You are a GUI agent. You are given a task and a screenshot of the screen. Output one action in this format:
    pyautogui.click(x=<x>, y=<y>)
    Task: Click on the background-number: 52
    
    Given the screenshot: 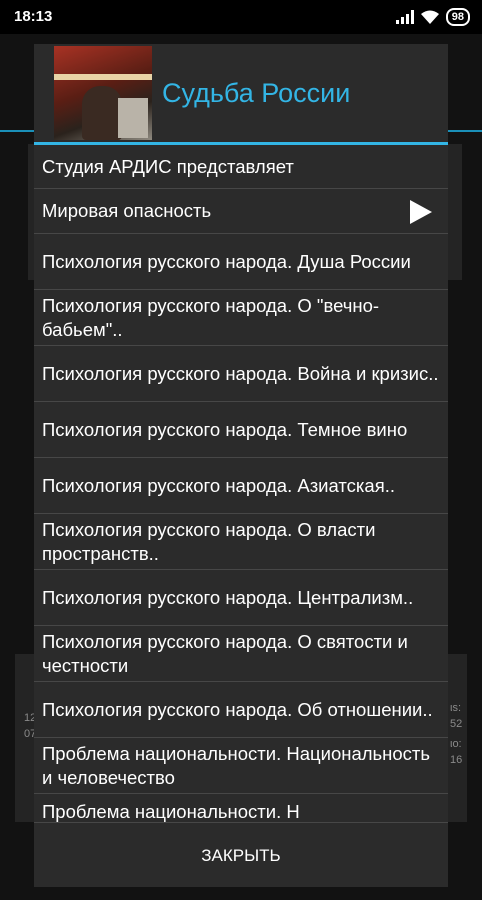 What is the action you would take?
    pyautogui.click(x=456, y=724)
    